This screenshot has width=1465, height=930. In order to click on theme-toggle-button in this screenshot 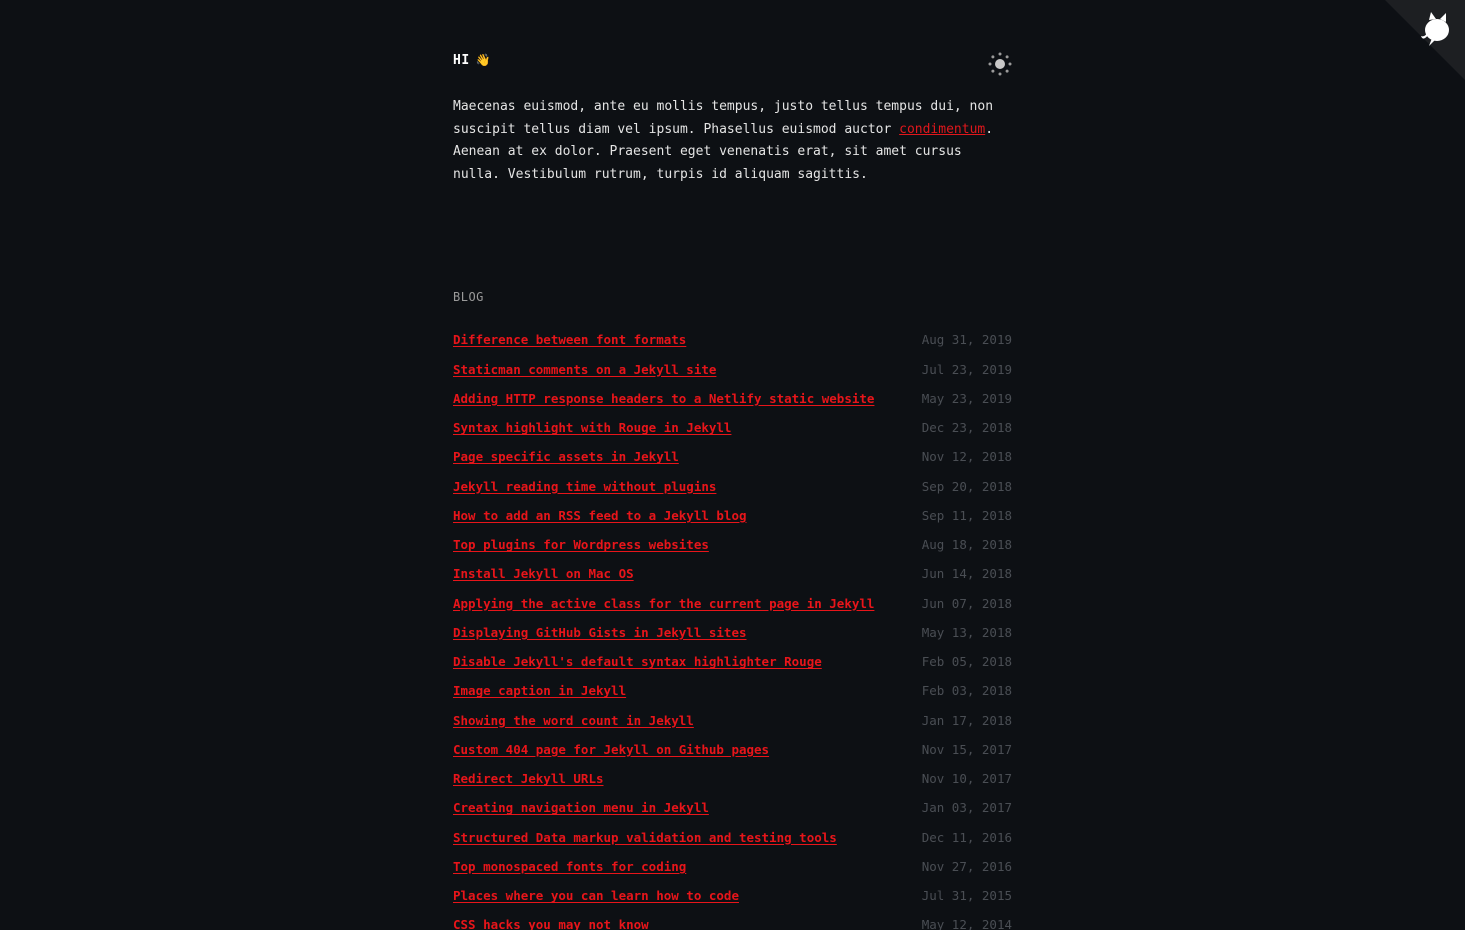, I will do `click(1000, 64)`.